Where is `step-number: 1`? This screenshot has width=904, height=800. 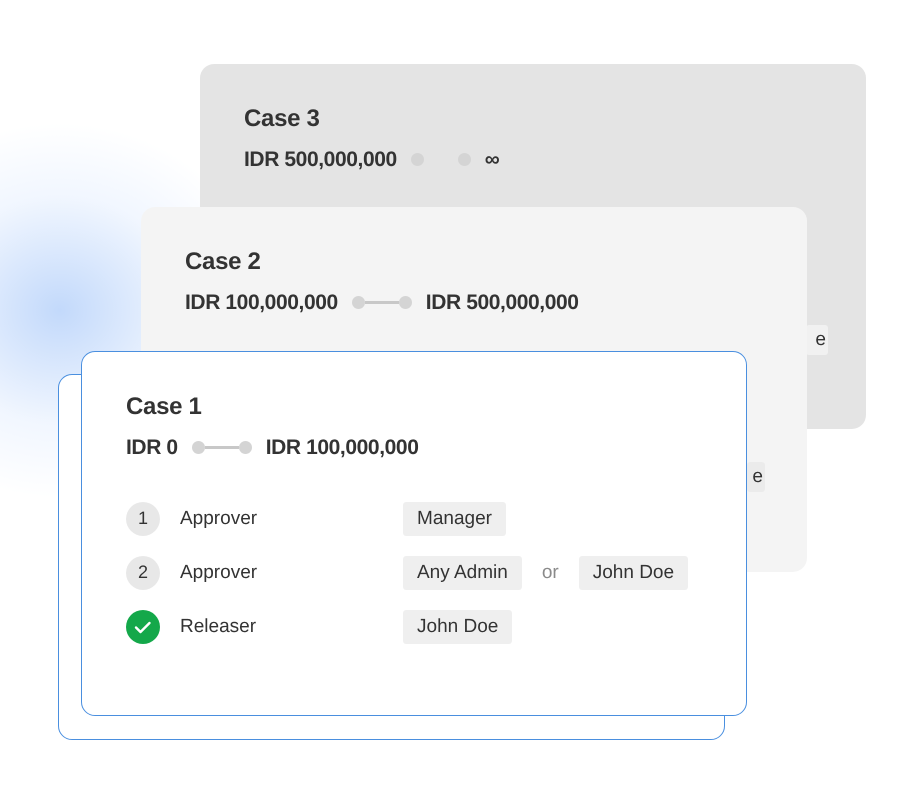 step-number: 1 is located at coordinates (143, 519).